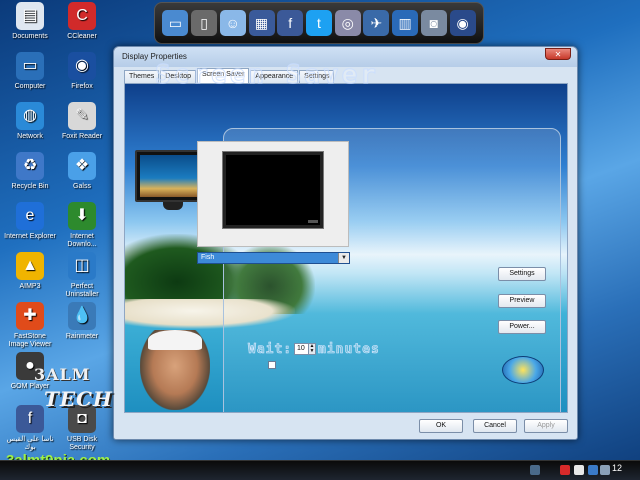  Describe the element at coordinates (30, 286) in the screenshot. I see `desktop-icon-label: AIMP3` at that location.